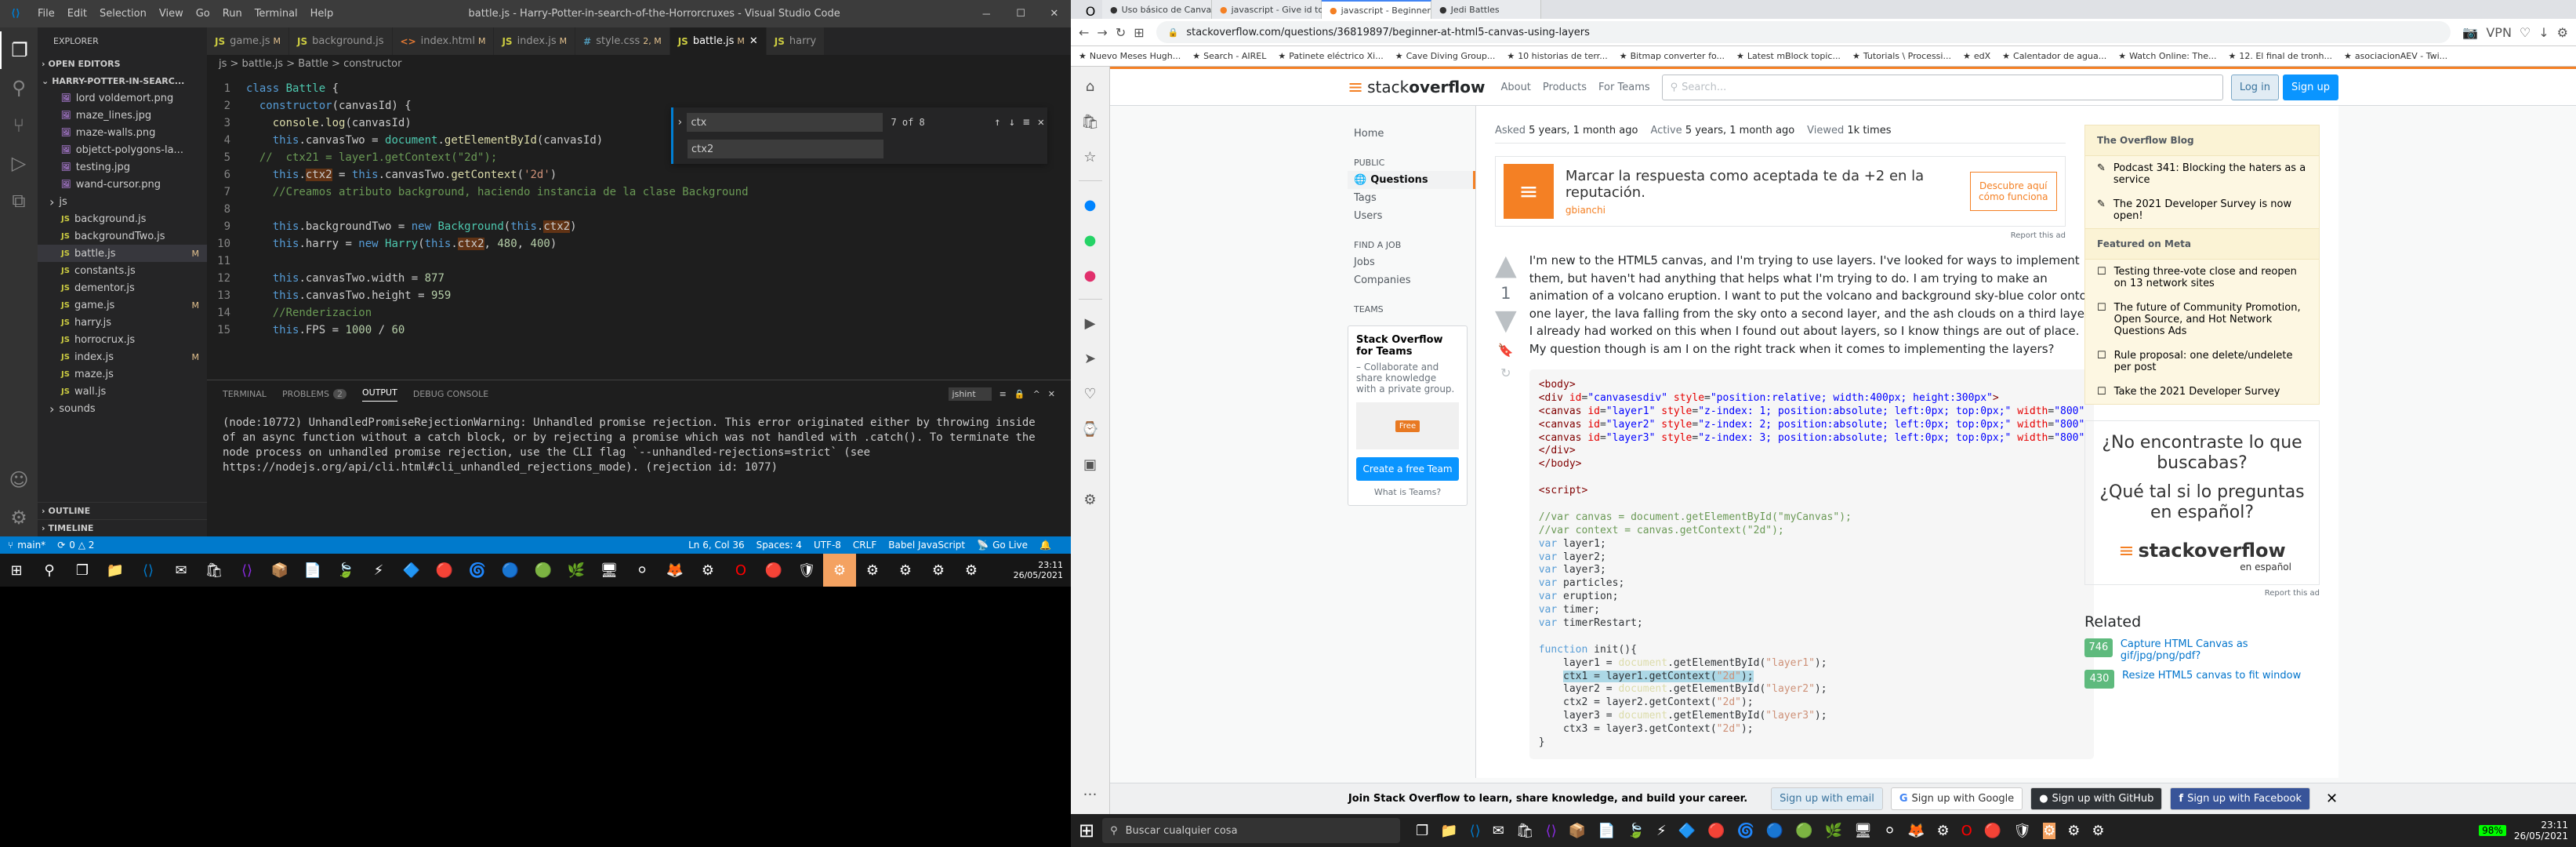  I want to click on browser-toolbar-icons: 📷 VPN ♡ ↓ ⚙, so click(2515, 32).